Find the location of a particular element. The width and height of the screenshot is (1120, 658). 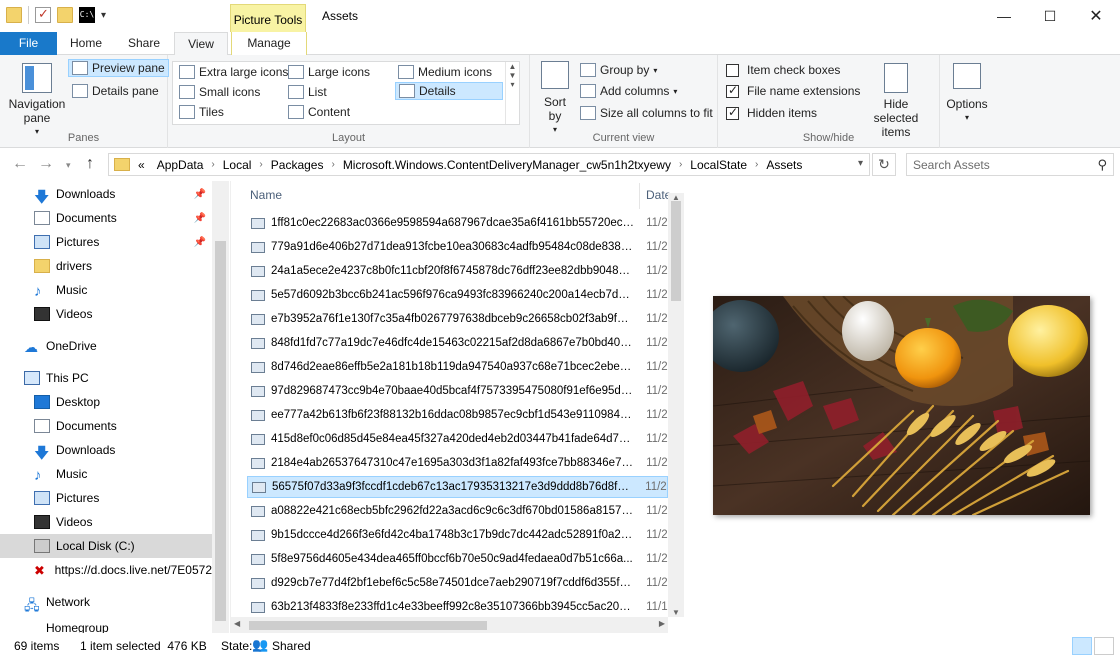

nav-item-drivers: drivers is located at coordinates (106, 266).